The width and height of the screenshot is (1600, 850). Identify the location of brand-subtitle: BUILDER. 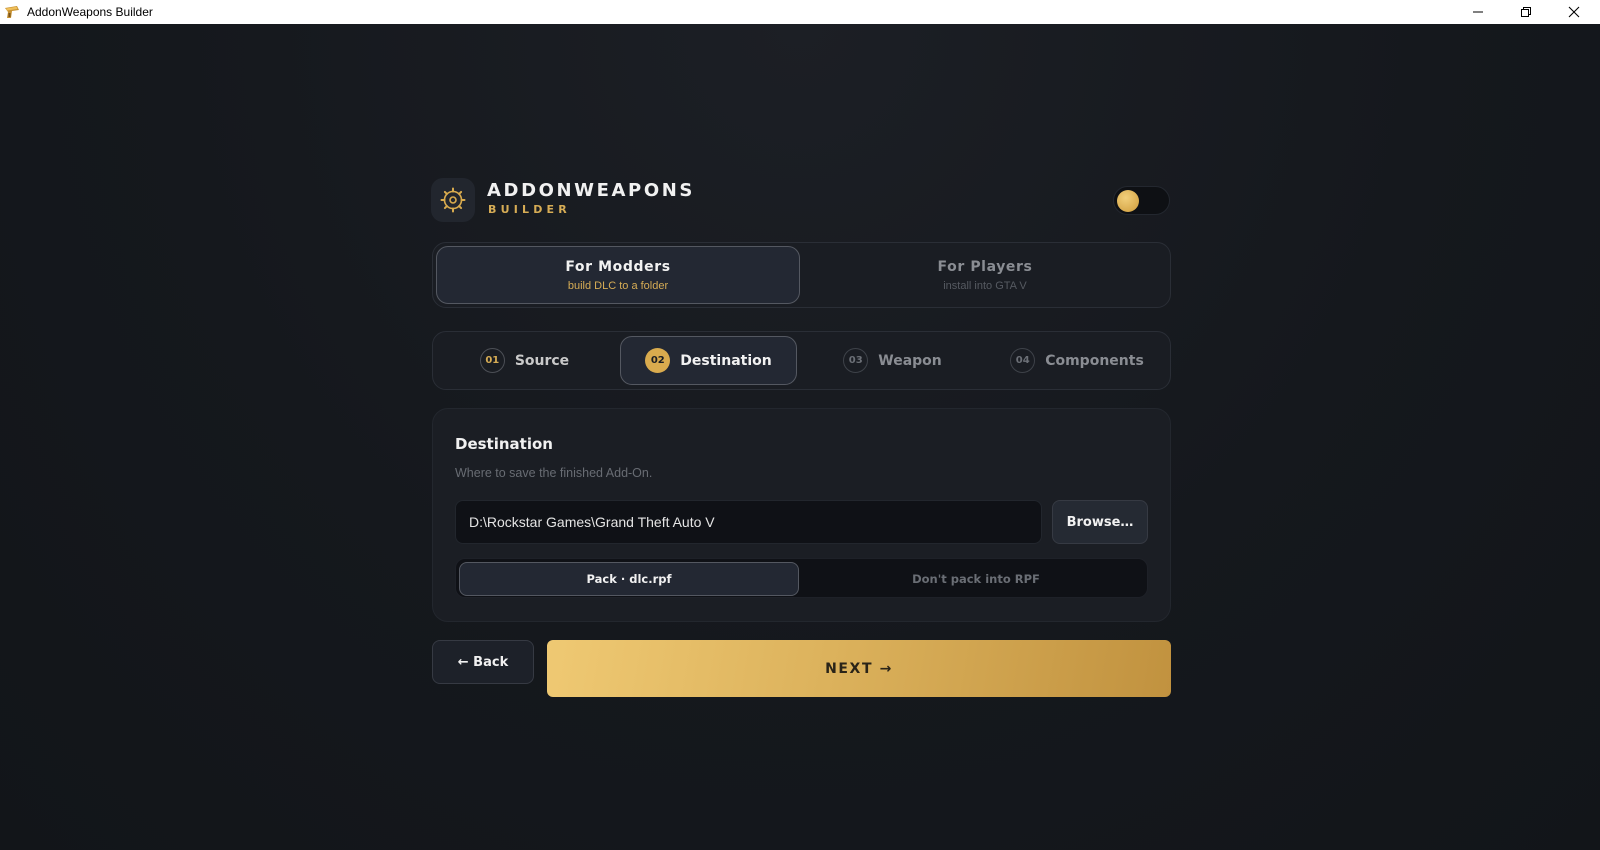
(529, 209).